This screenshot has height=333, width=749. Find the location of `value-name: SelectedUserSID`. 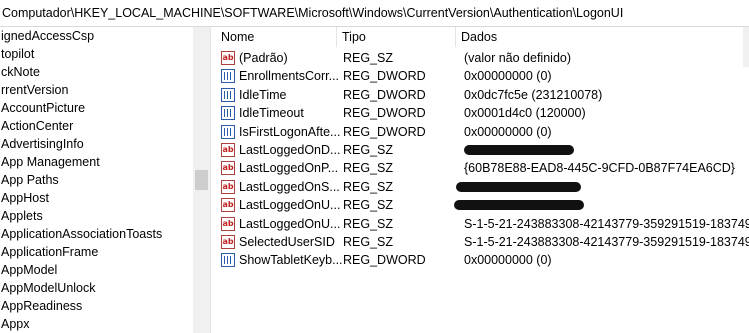

value-name: SelectedUserSID is located at coordinates (287, 242).